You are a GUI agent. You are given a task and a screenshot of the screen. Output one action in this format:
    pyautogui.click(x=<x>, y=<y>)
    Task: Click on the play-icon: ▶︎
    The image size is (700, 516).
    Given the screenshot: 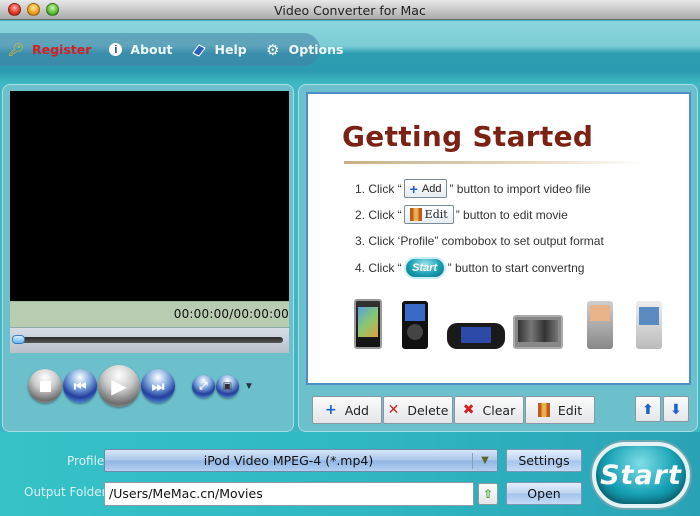 What is the action you would take?
    pyautogui.click(x=119, y=386)
    